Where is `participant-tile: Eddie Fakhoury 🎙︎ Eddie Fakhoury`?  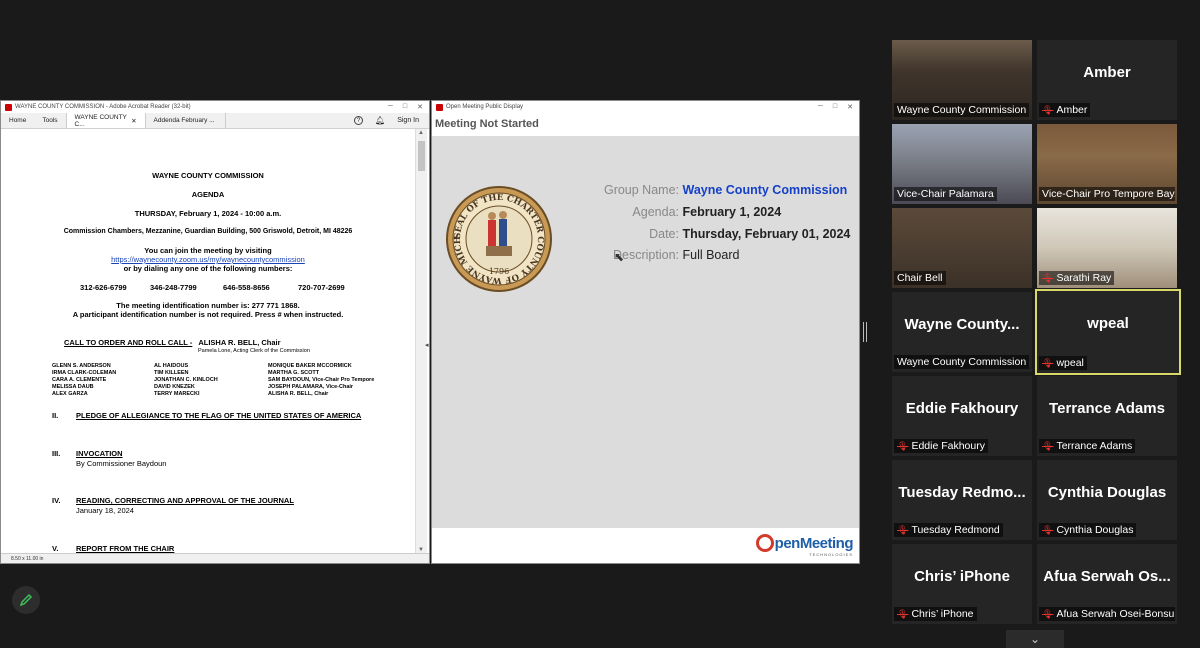 participant-tile: Eddie Fakhoury 🎙︎ Eddie Fakhoury is located at coordinates (962, 416).